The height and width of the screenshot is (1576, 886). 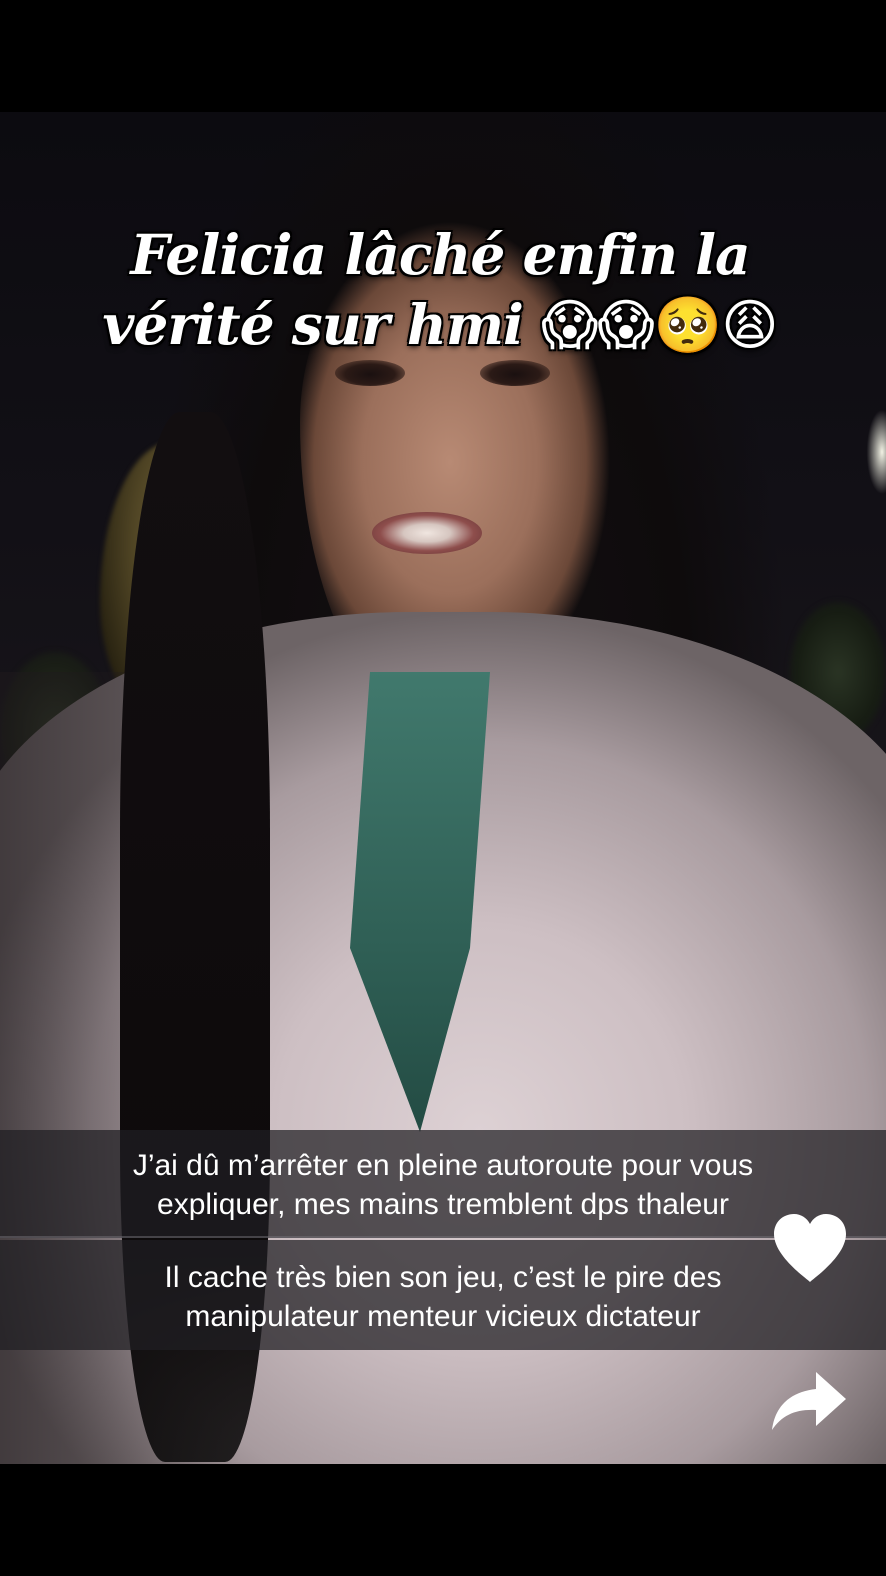 What do you see at coordinates (370, 373) in the screenshot?
I see `person-eye-left` at bounding box center [370, 373].